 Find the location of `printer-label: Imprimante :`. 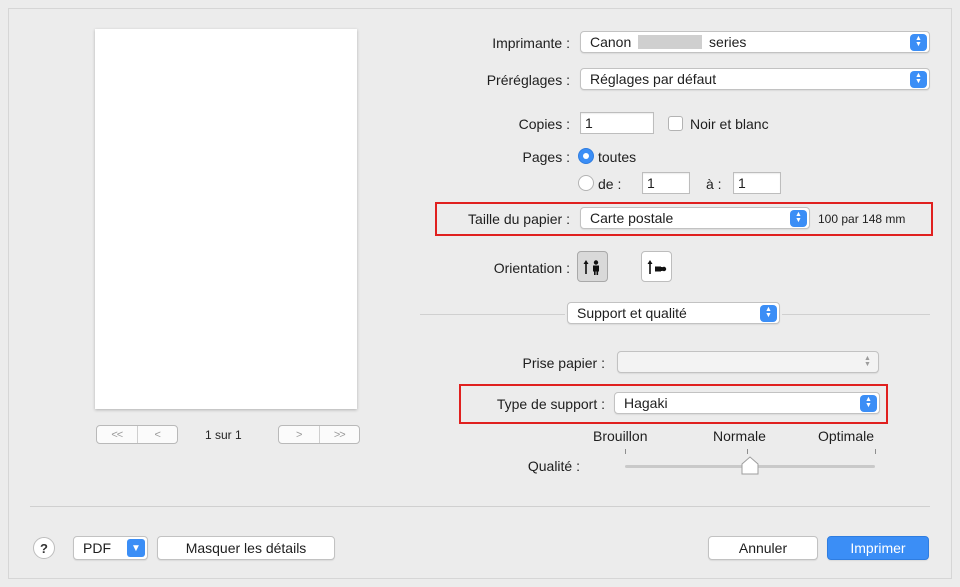

printer-label: Imprimante : is located at coordinates (531, 43).